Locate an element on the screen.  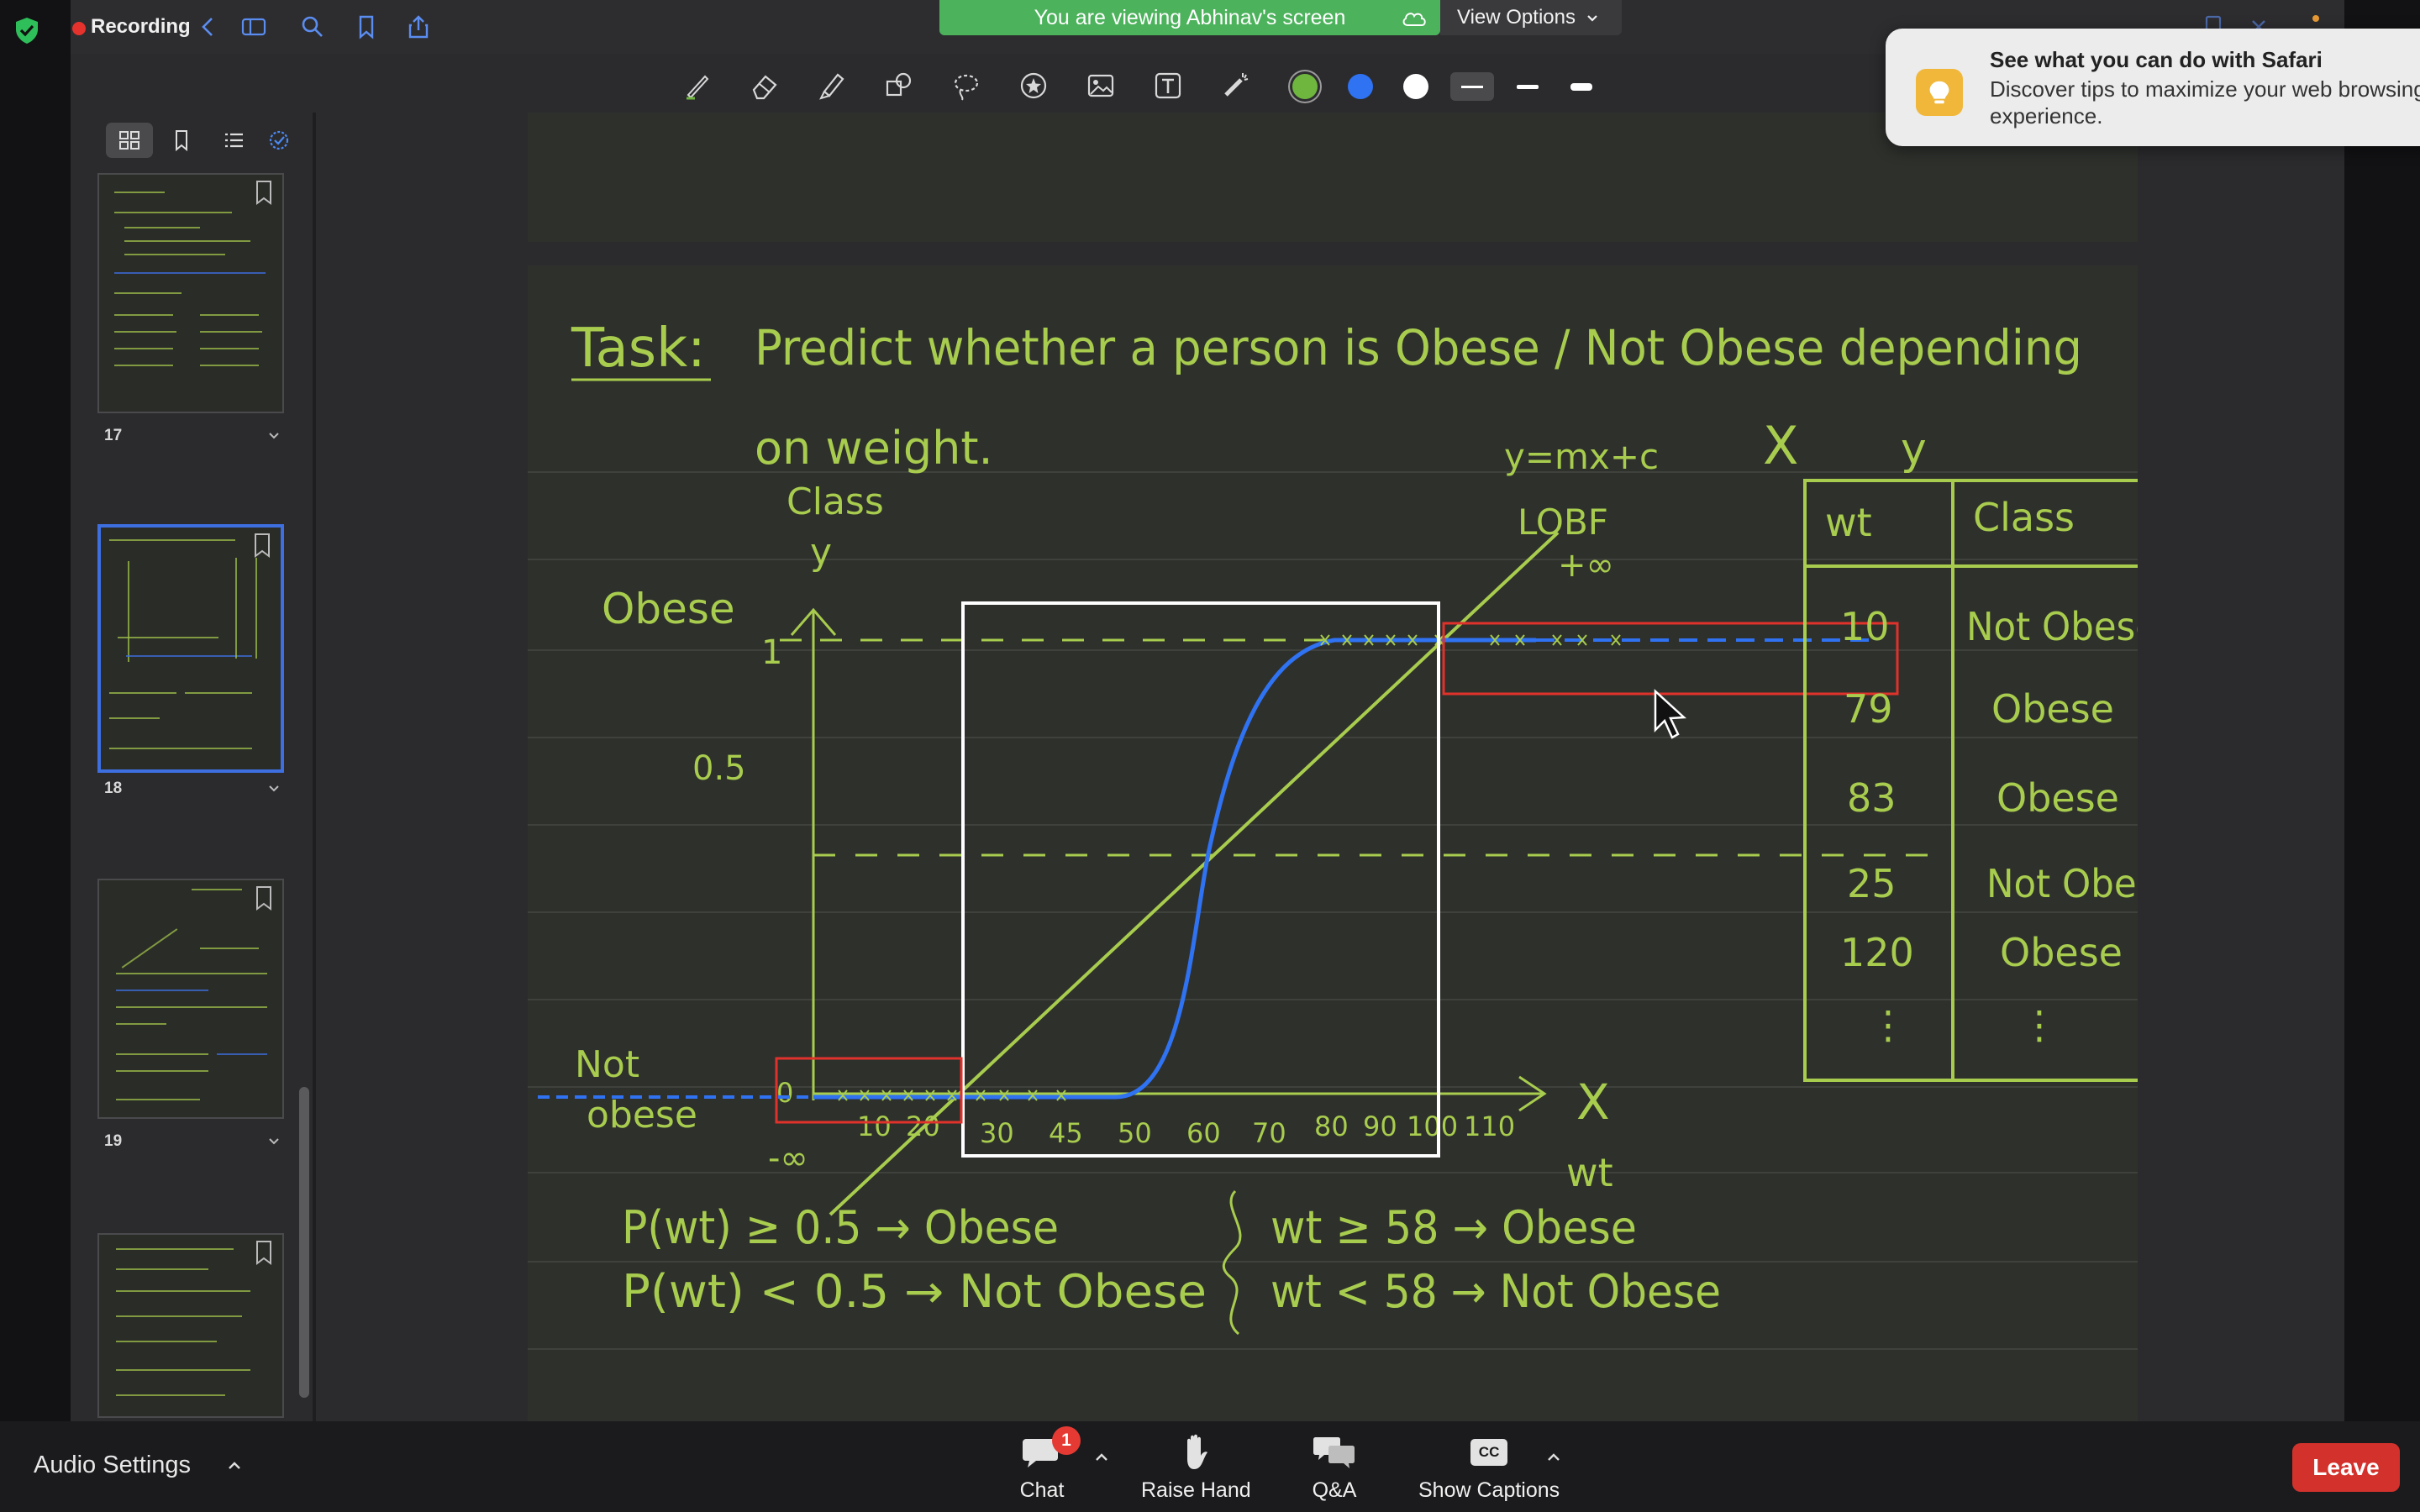
x-tick-110: 110 is located at coordinates (1489, 1126).